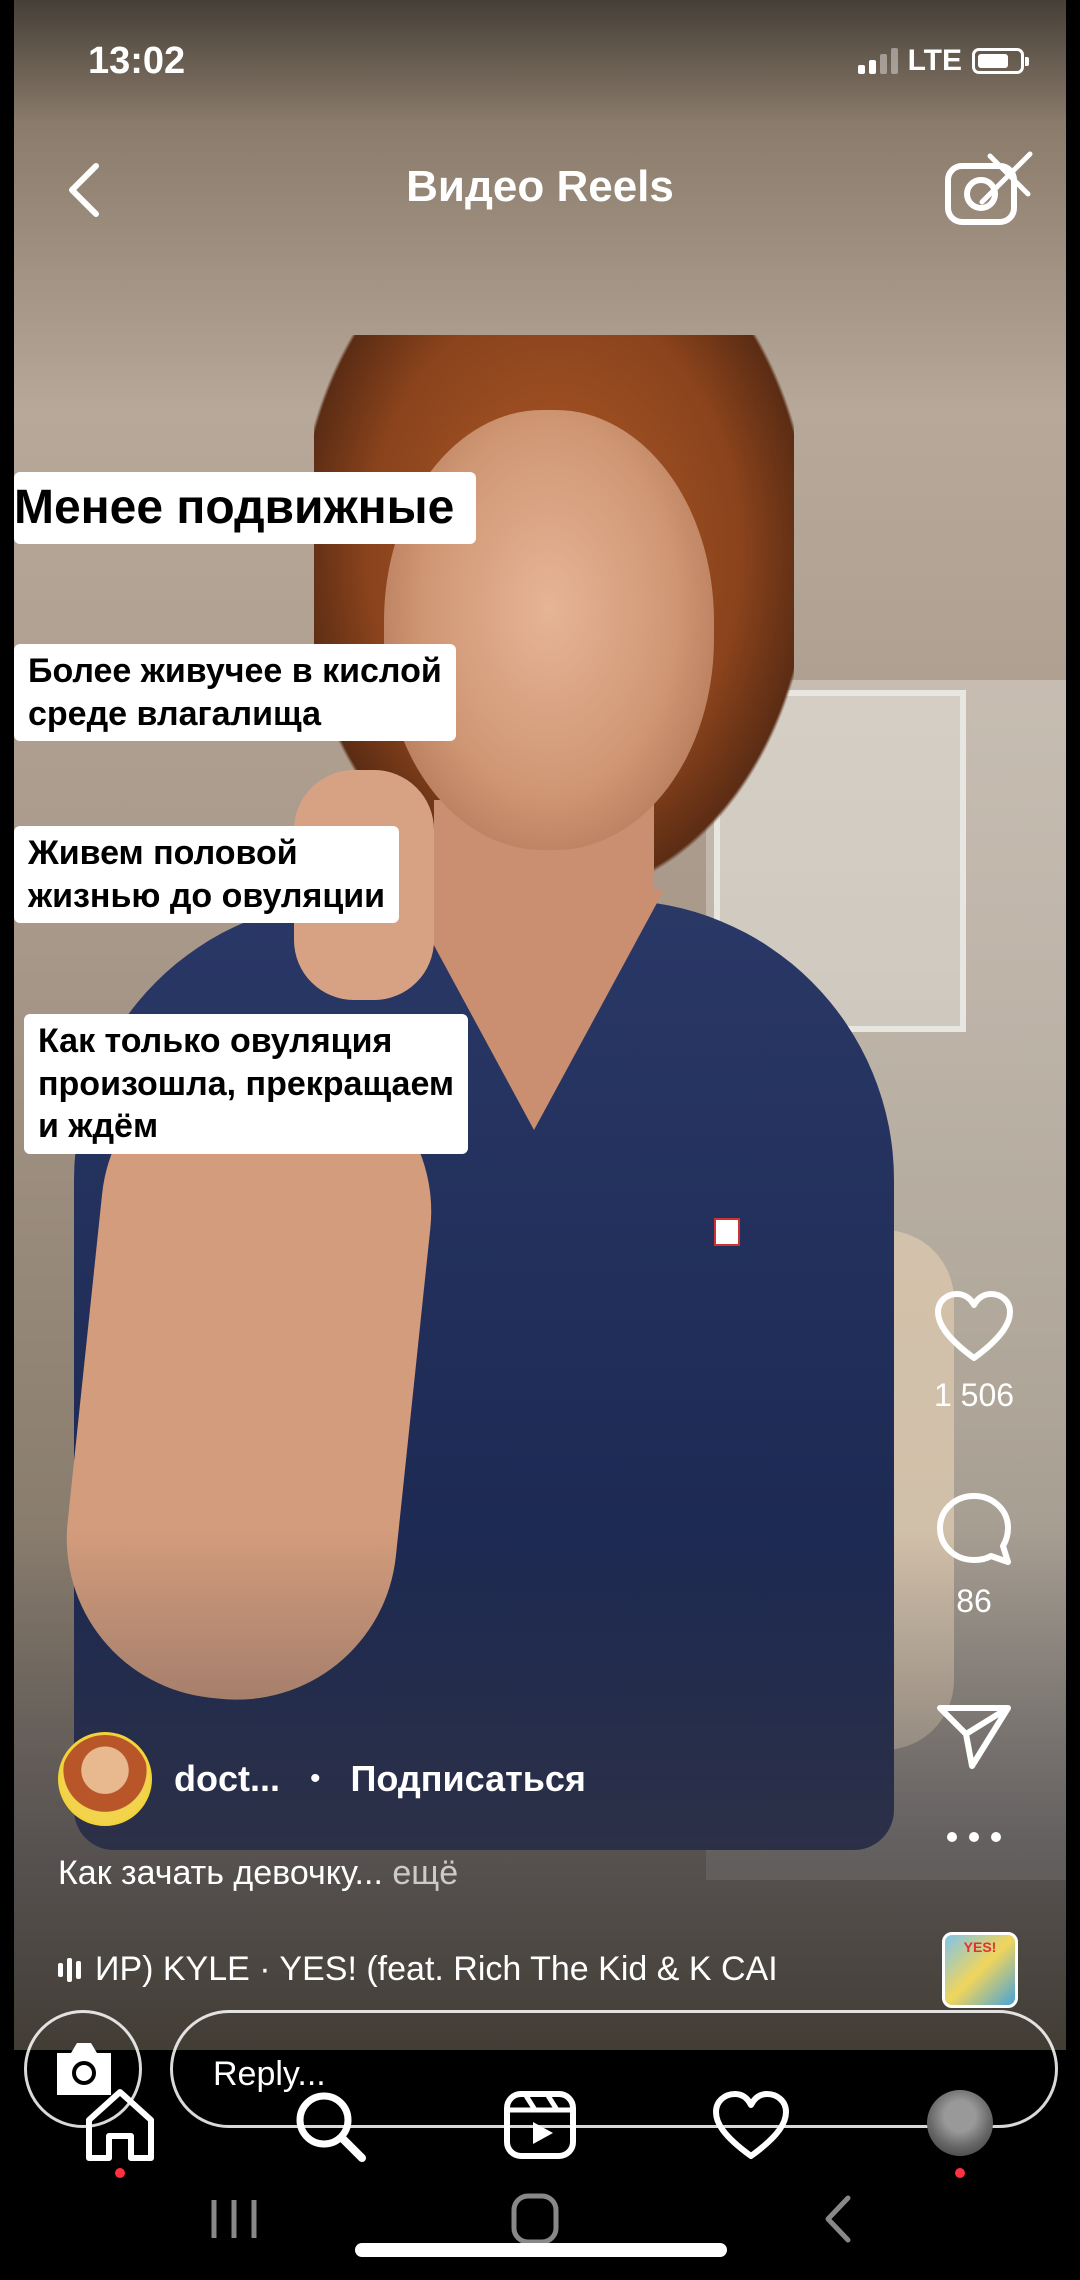  What do you see at coordinates (934, 60) in the screenshot?
I see `network-type: LTE` at bounding box center [934, 60].